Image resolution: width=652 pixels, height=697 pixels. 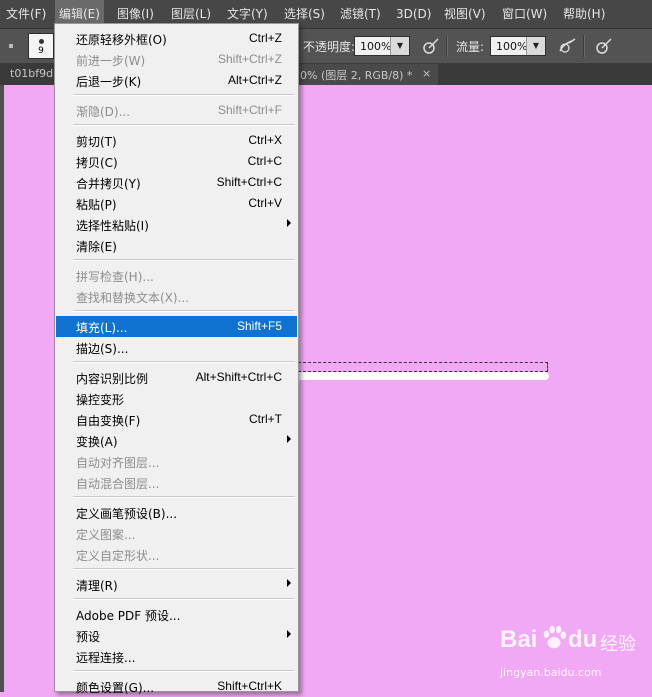 What do you see at coordinates (567, 46) in the screenshot?
I see `airbrush-icon` at bounding box center [567, 46].